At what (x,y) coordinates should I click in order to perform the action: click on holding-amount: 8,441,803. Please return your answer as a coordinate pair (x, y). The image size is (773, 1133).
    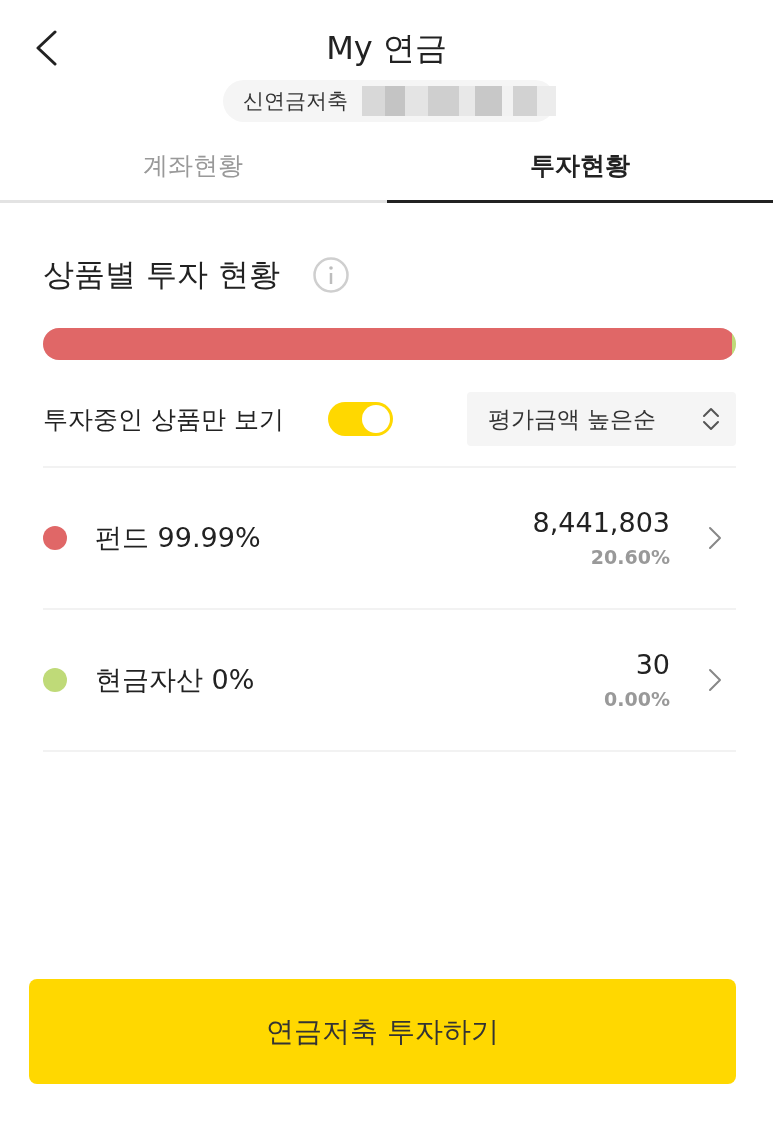
    Looking at the image, I should click on (601, 523).